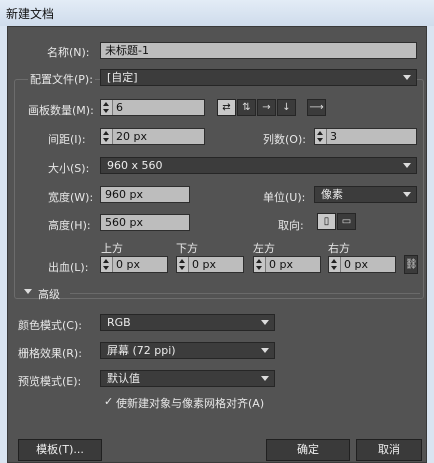 This screenshot has height=463, width=434. Describe the element at coordinates (152, 107) in the screenshot. I see `artboard-count-input: 6` at that location.